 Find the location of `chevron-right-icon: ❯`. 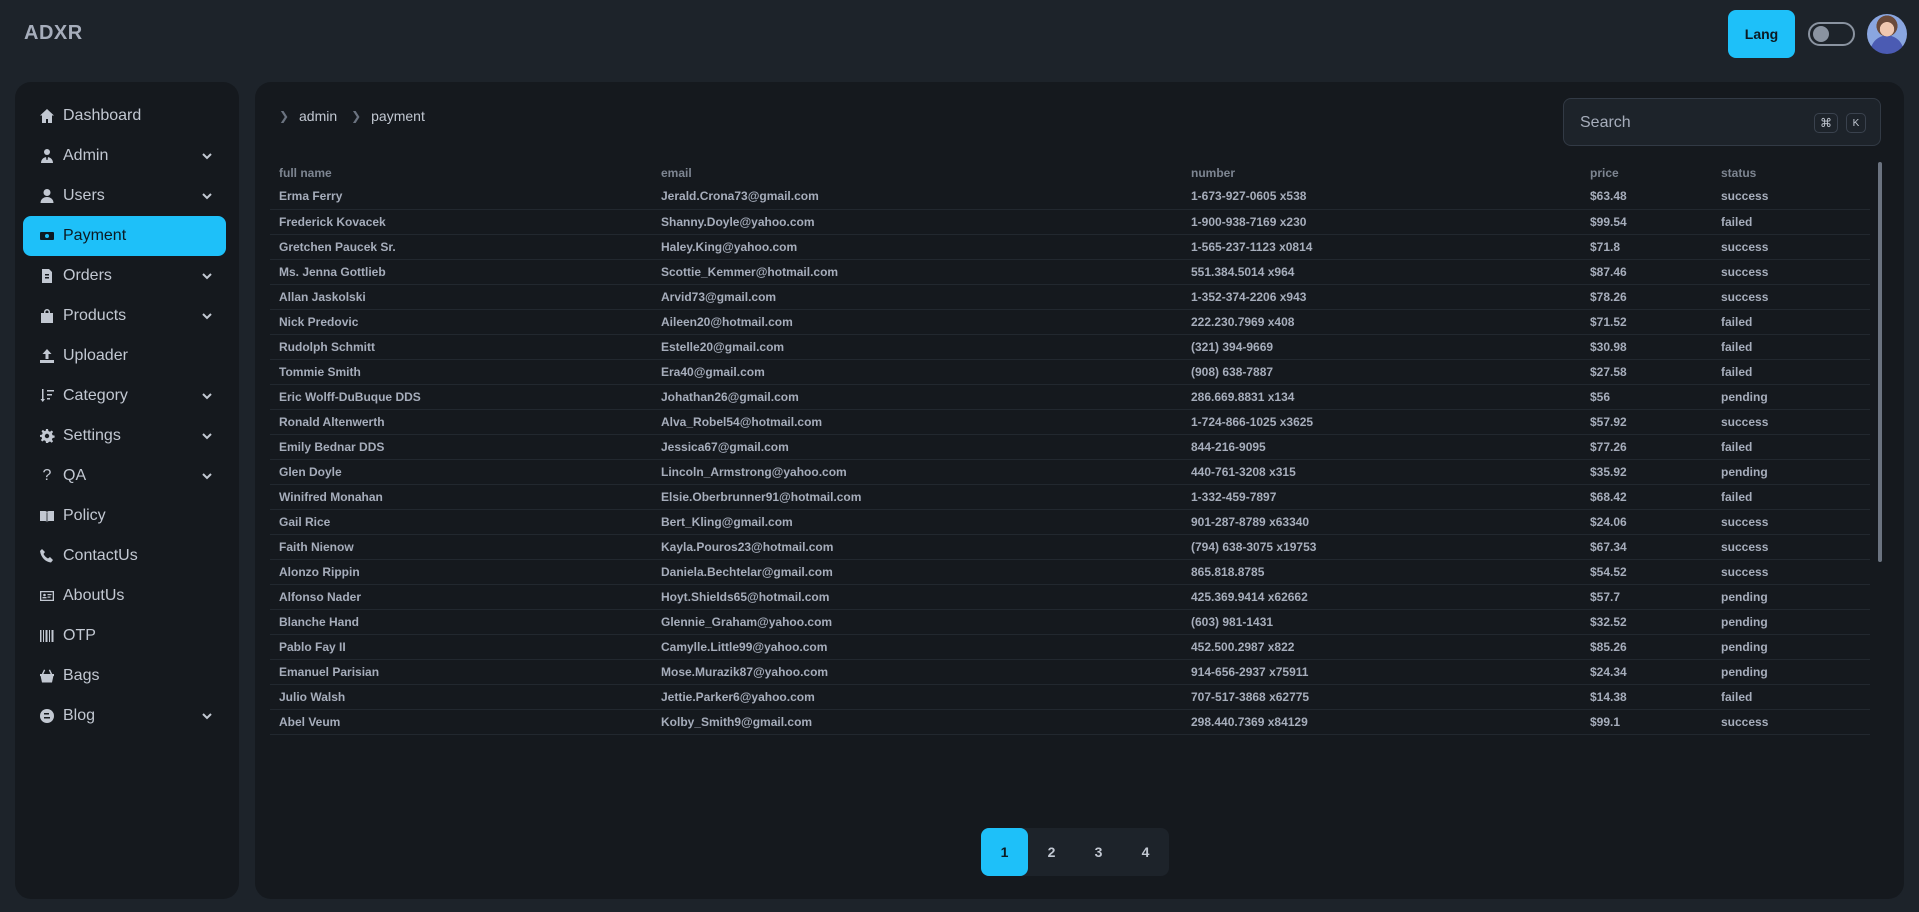

chevron-right-icon: ❯ is located at coordinates (284, 116).